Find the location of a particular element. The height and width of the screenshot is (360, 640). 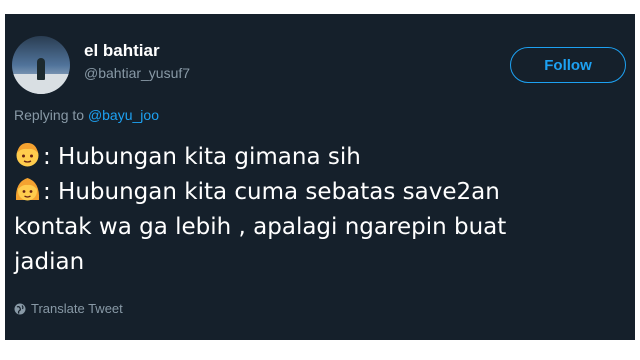

tweet-line-text: : Hubungan kita cuma sebatas save2an is located at coordinates (271, 192).